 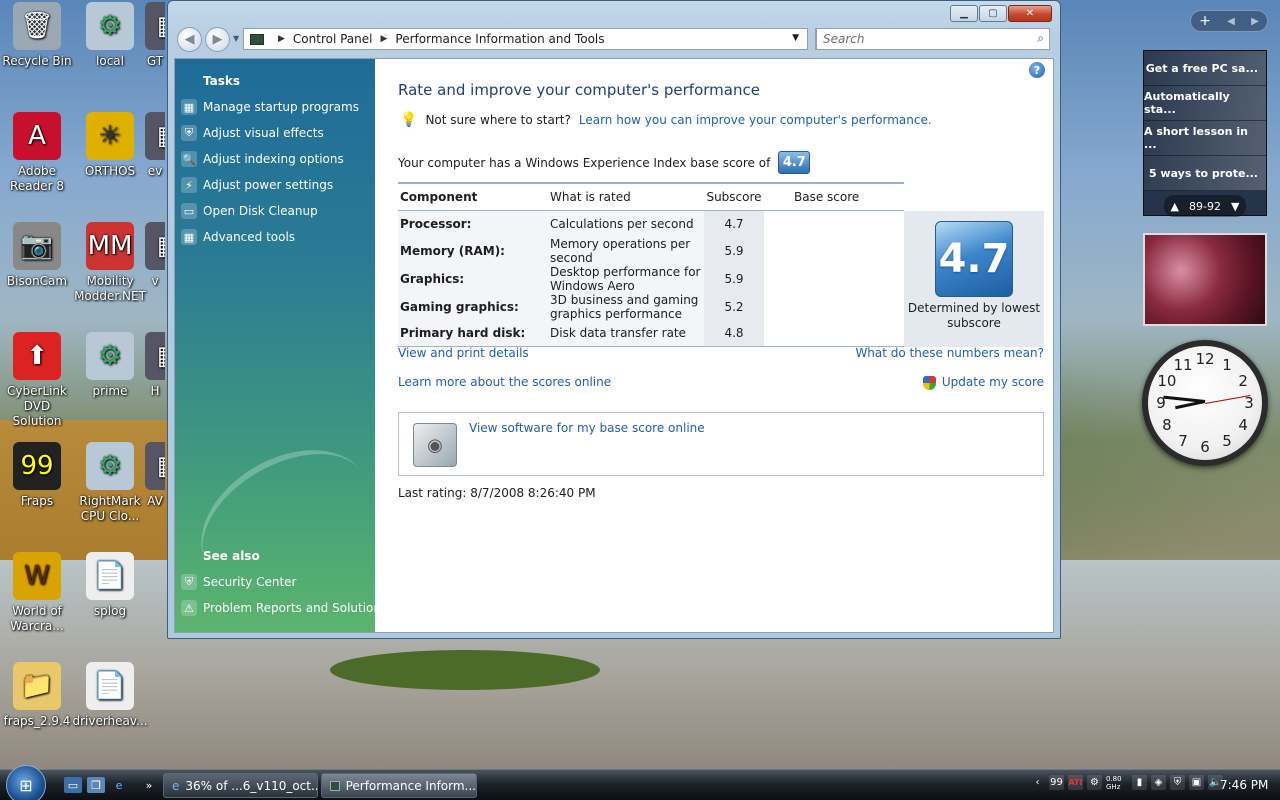 What do you see at coordinates (238, 582) in the screenshot?
I see `task-link: ⛨ Security Center` at bounding box center [238, 582].